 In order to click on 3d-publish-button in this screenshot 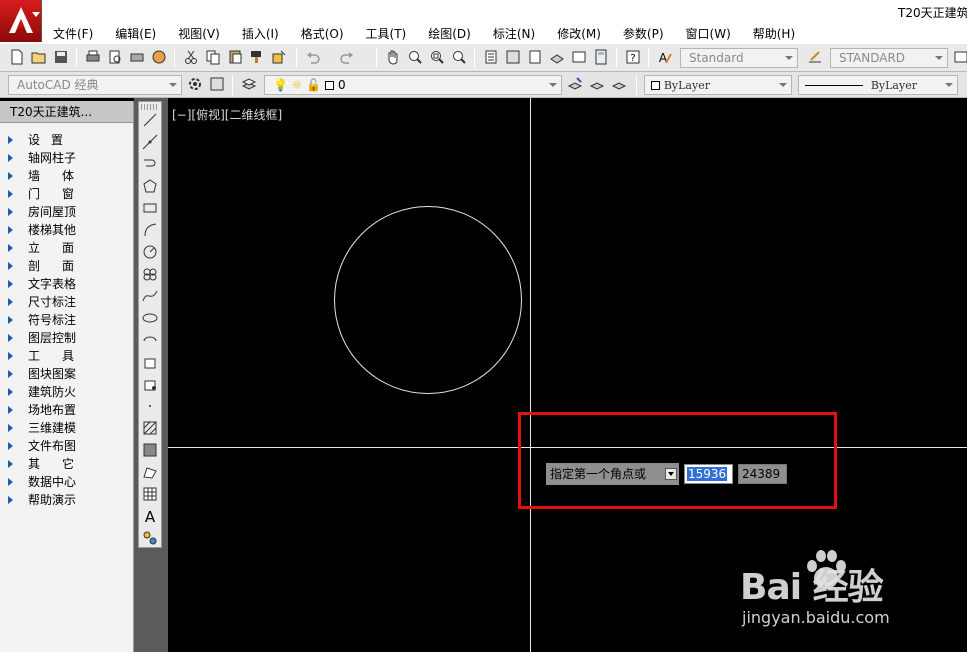, I will do `click(159, 57)`.